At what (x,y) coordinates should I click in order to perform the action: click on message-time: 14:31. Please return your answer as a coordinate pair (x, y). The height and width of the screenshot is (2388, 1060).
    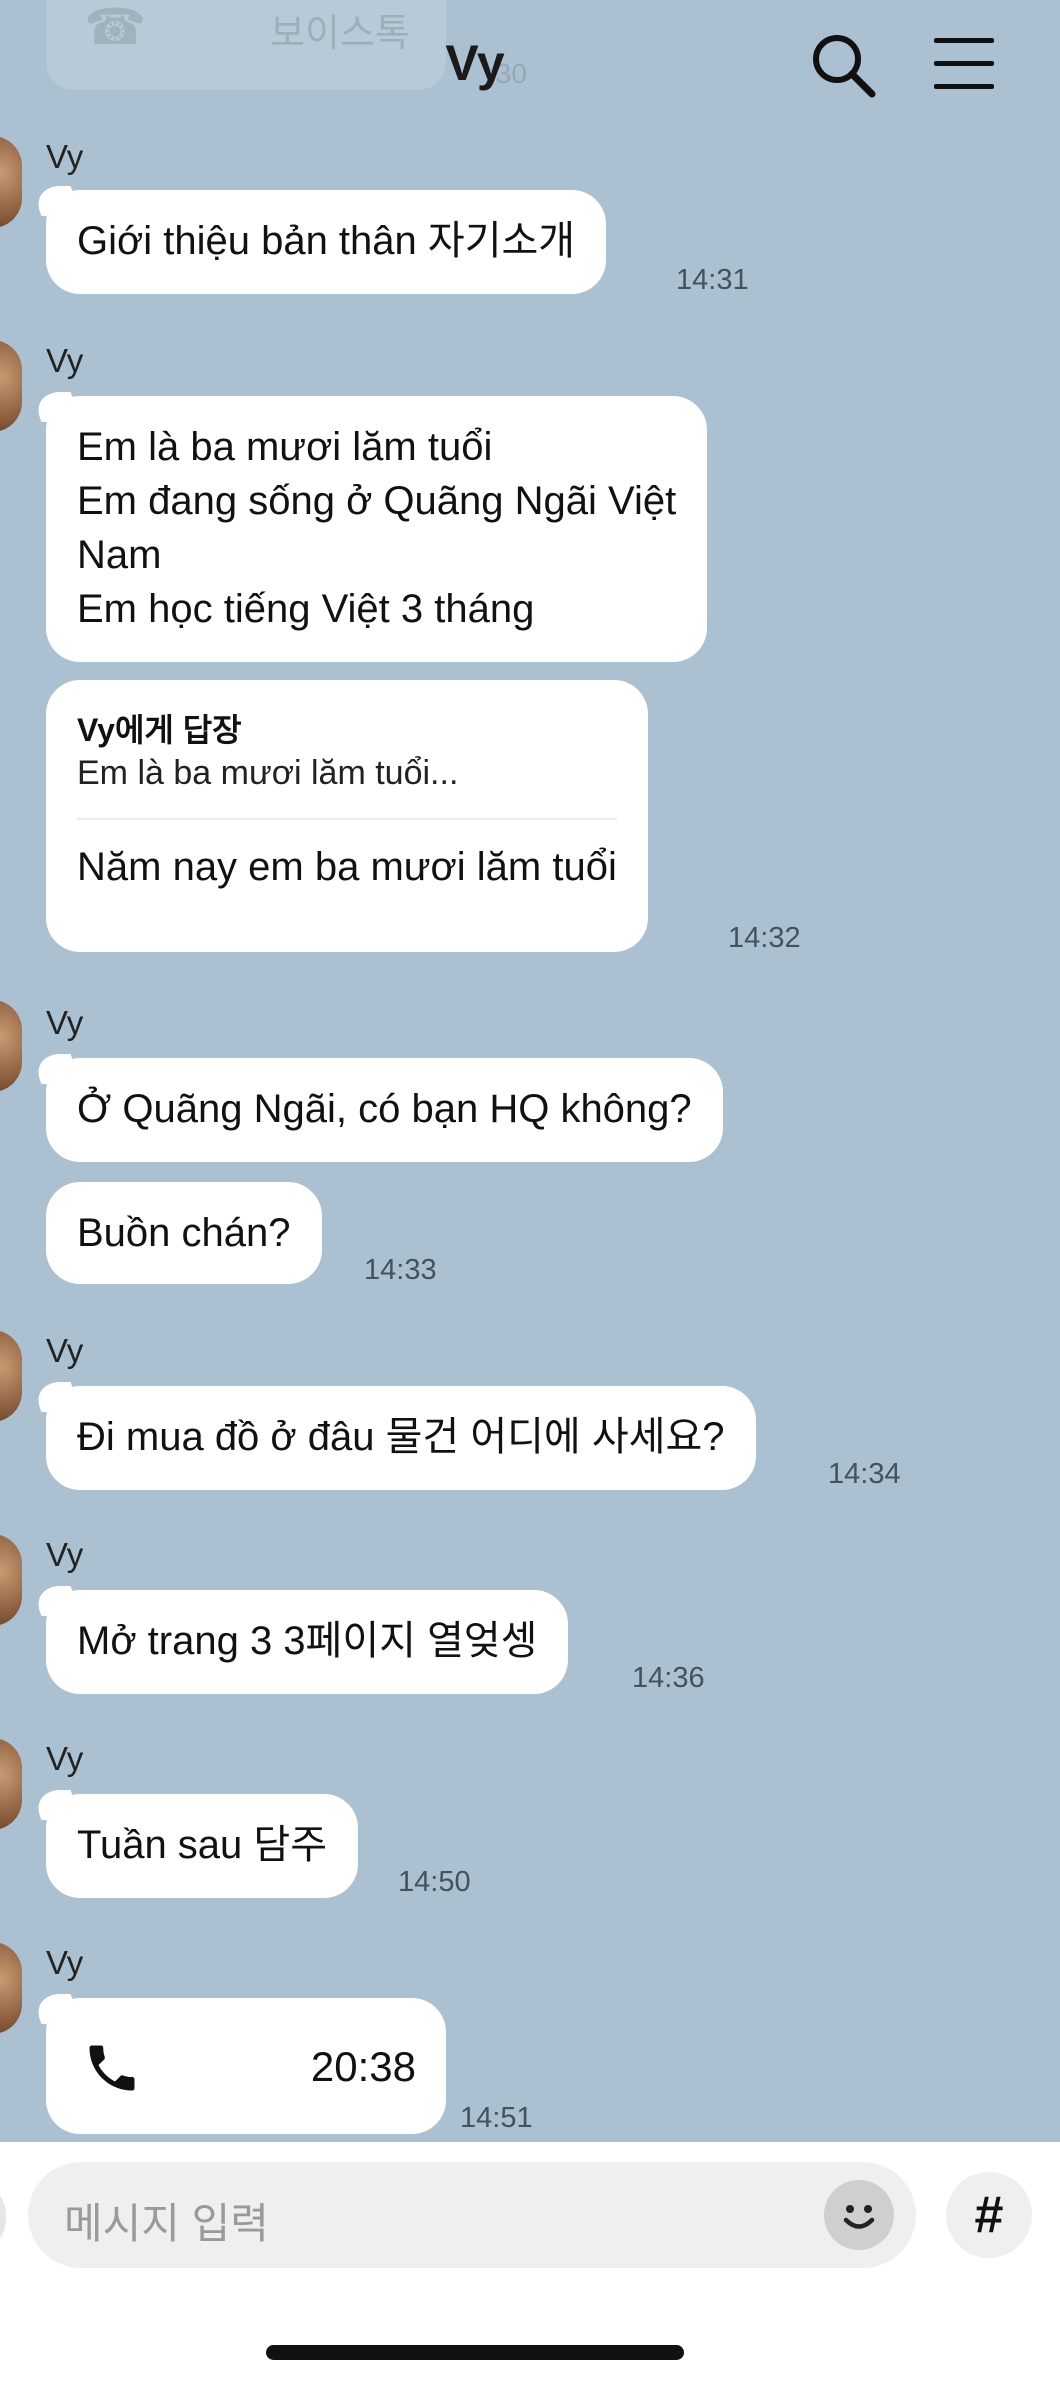
    Looking at the image, I should click on (712, 280).